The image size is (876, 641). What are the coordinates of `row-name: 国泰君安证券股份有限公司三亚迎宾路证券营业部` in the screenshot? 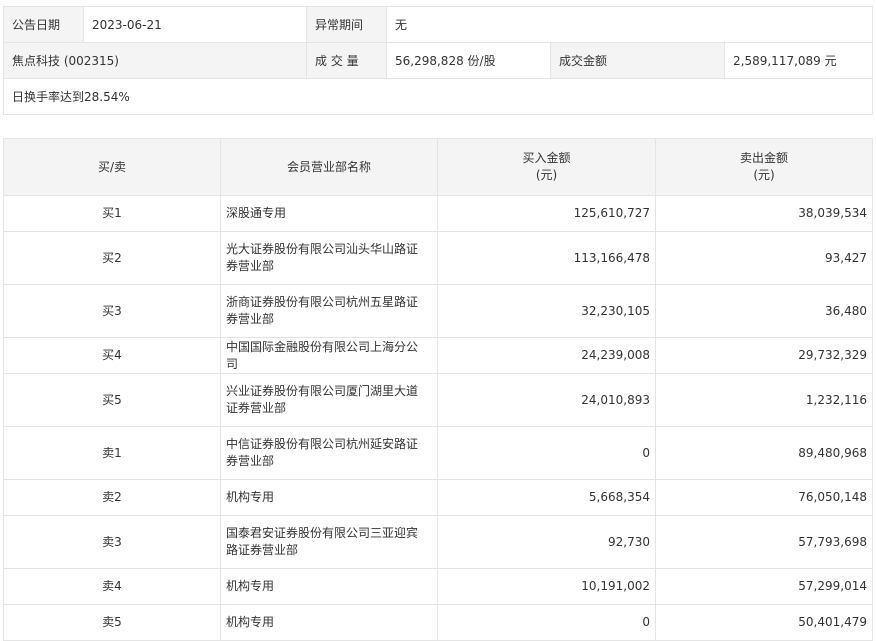 It's located at (329, 542).